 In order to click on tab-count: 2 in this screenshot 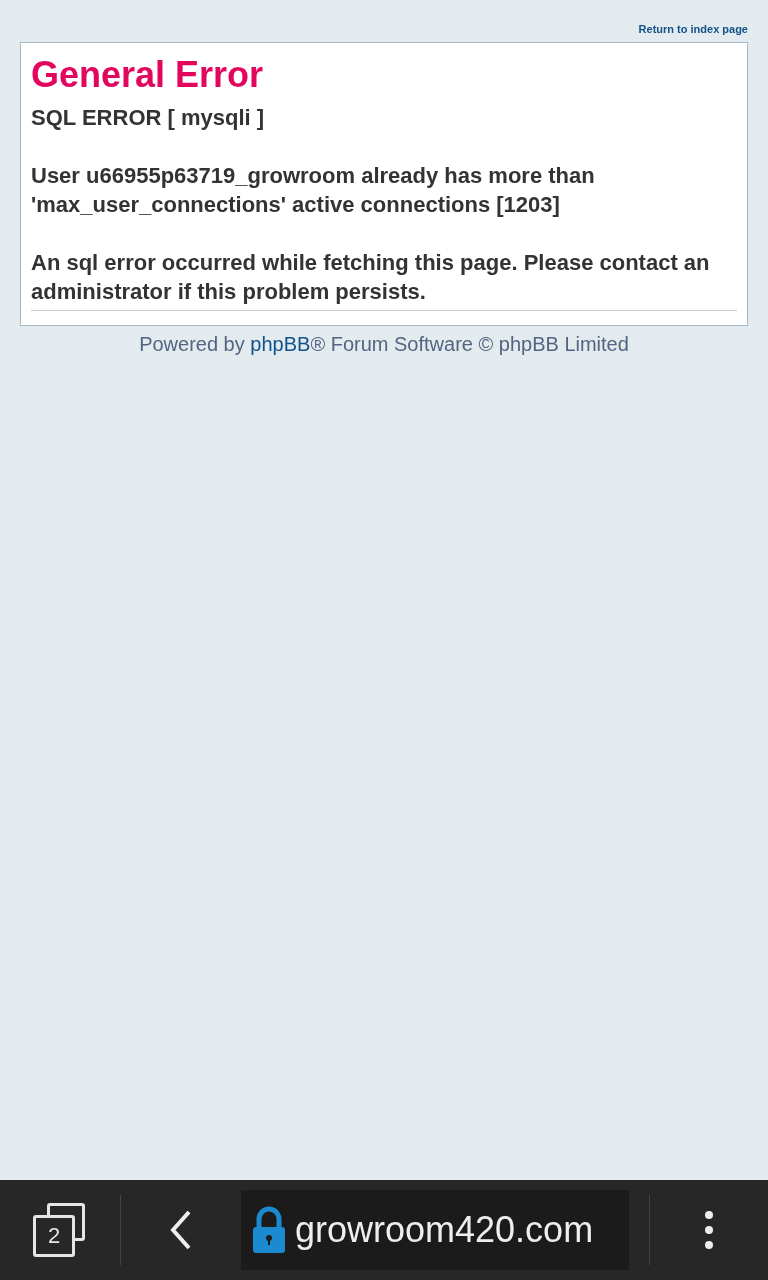, I will do `click(54, 1236)`.